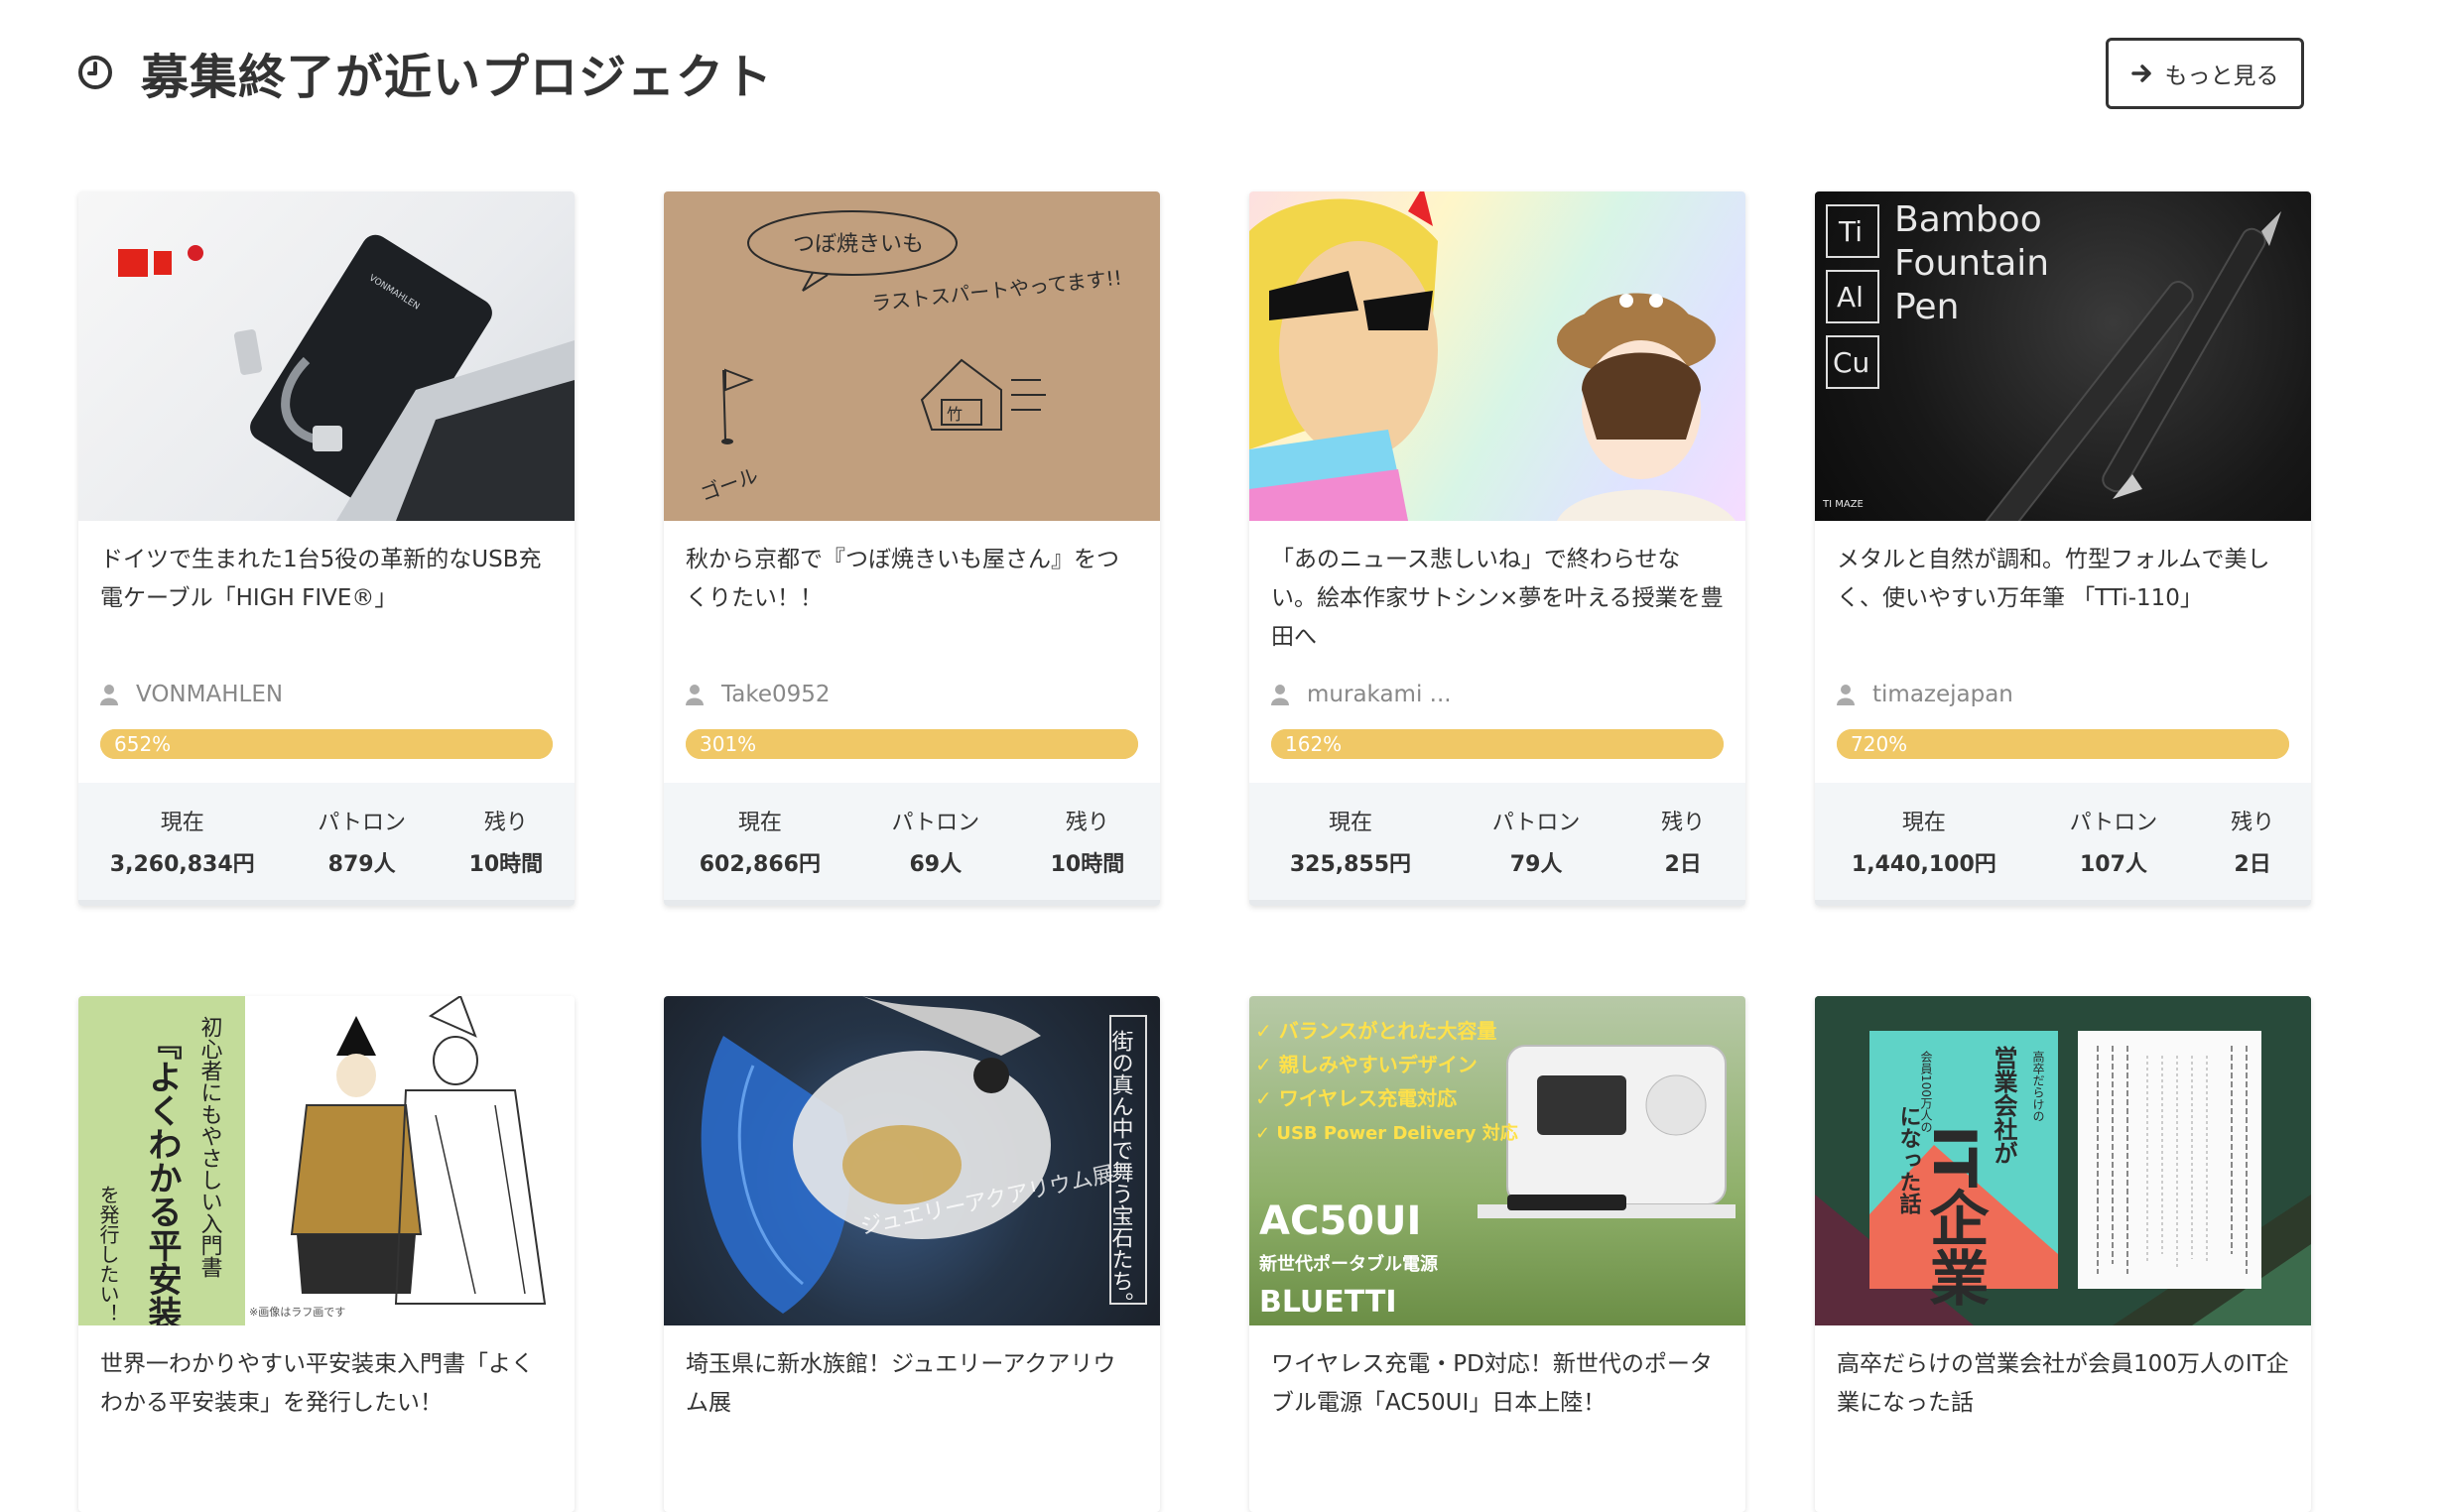 Image resolution: width=2445 pixels, height=1512 pixels. Describe the element at coordinates (760, 864) in the screenshot. I see `stat-value: 602,866円` at that location.